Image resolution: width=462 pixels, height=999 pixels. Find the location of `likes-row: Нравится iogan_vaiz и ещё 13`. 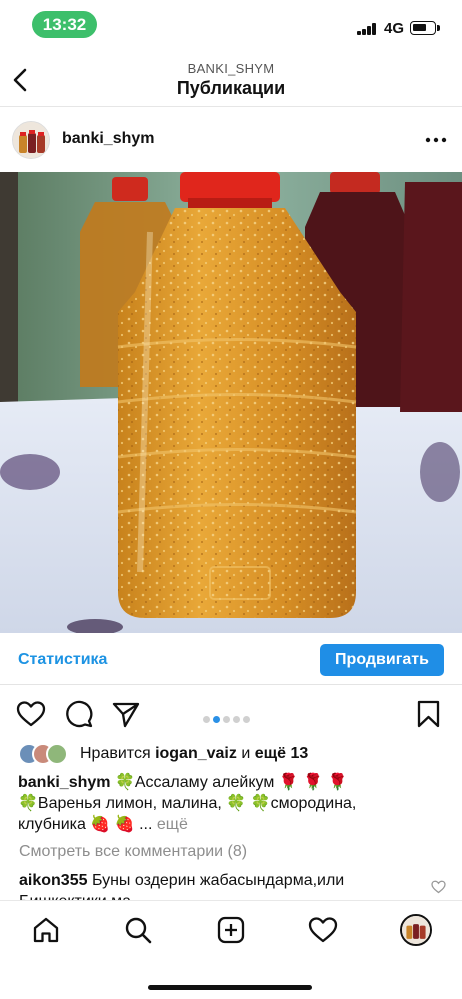

likes-row: Нравится iogan_vaiz и ещё 13 is located at coordinates (231, 755).